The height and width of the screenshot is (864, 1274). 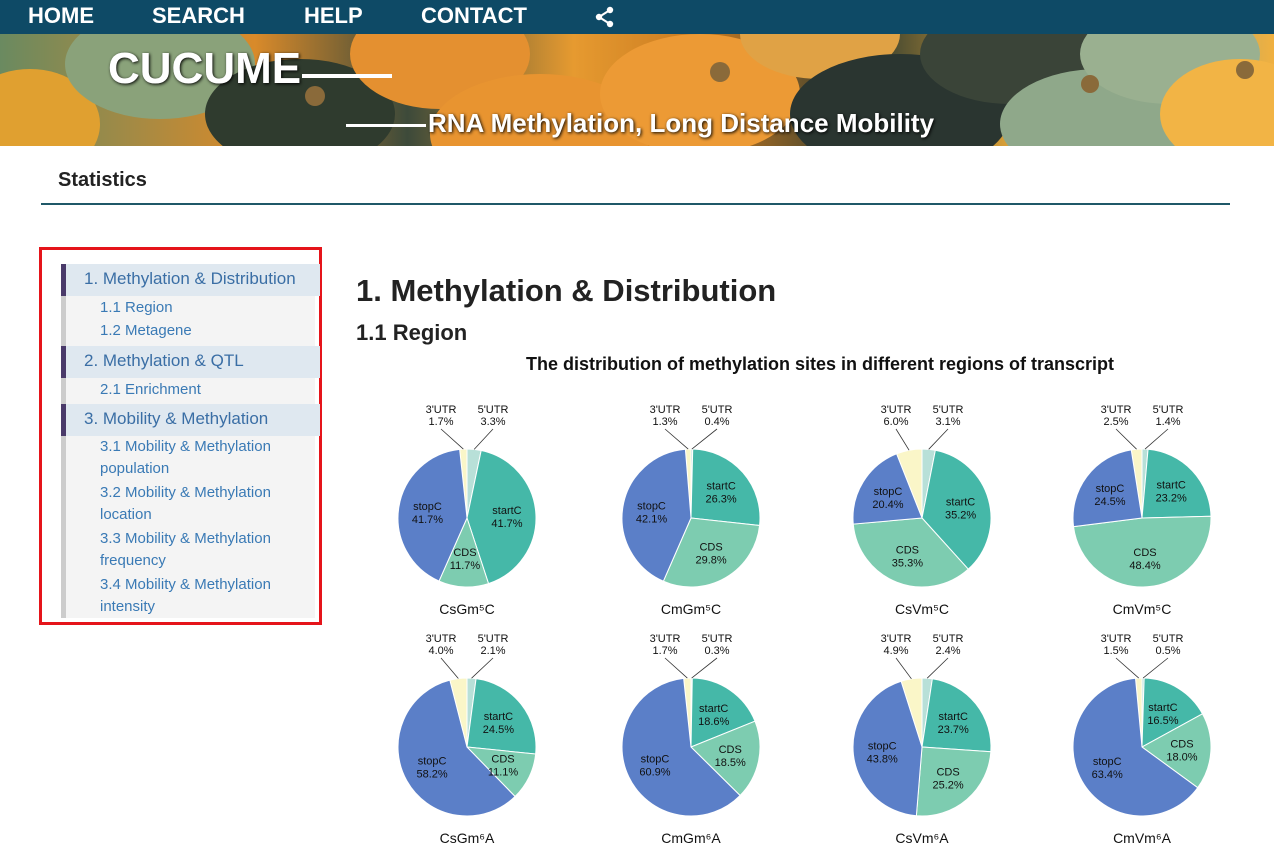 What do you see at coordinates (200, 458) in the screenshot?
I see `toc-item-3-1: 3.1 Mobility & Methylation population` at bounding box center [200, 458].